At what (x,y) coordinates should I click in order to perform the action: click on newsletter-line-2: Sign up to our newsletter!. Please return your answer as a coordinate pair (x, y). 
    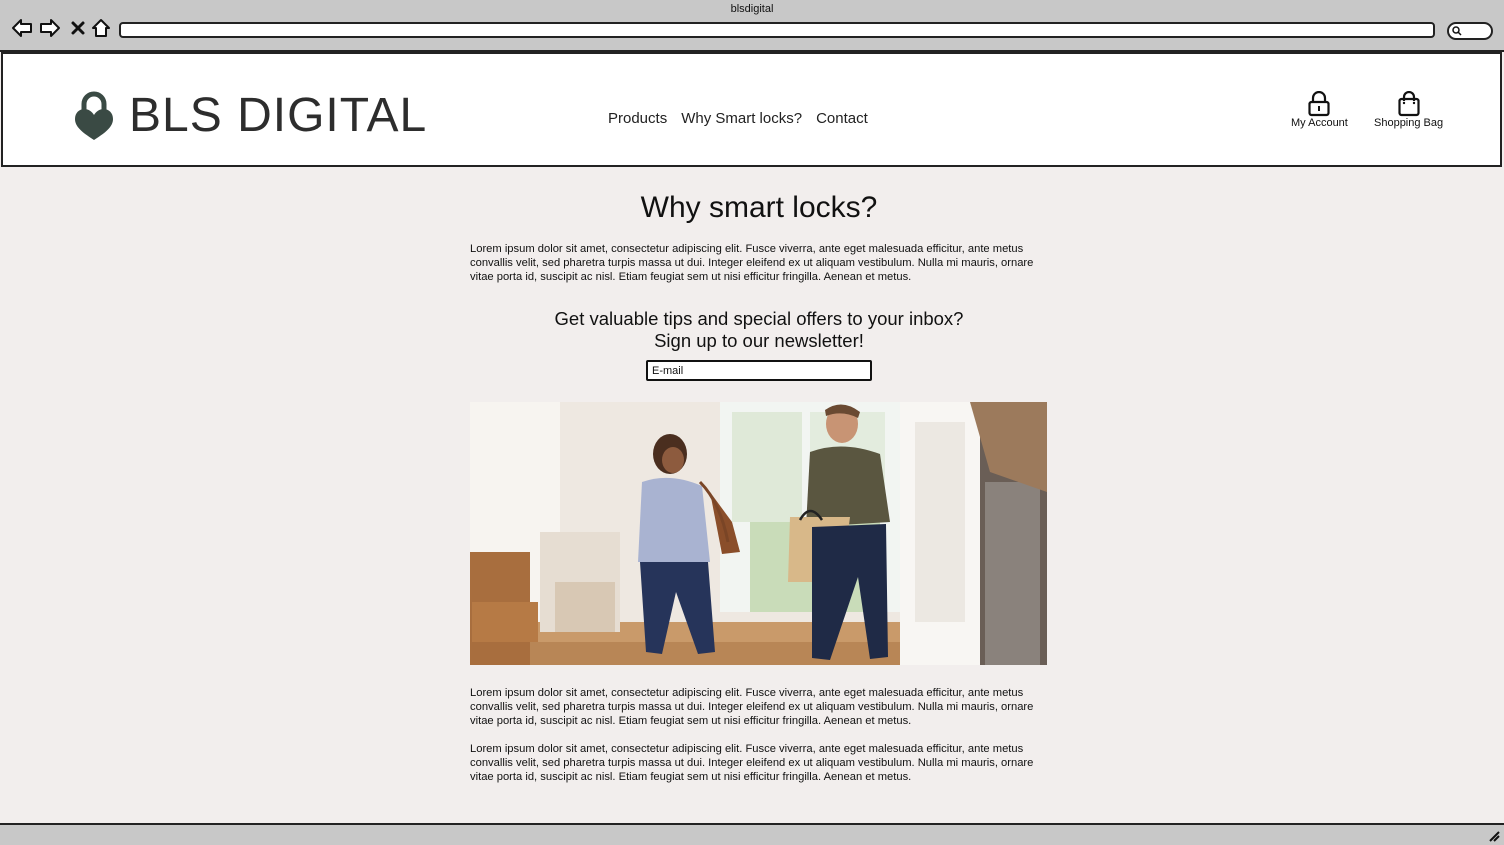
    Looking at the image, I should click on (759, 340).